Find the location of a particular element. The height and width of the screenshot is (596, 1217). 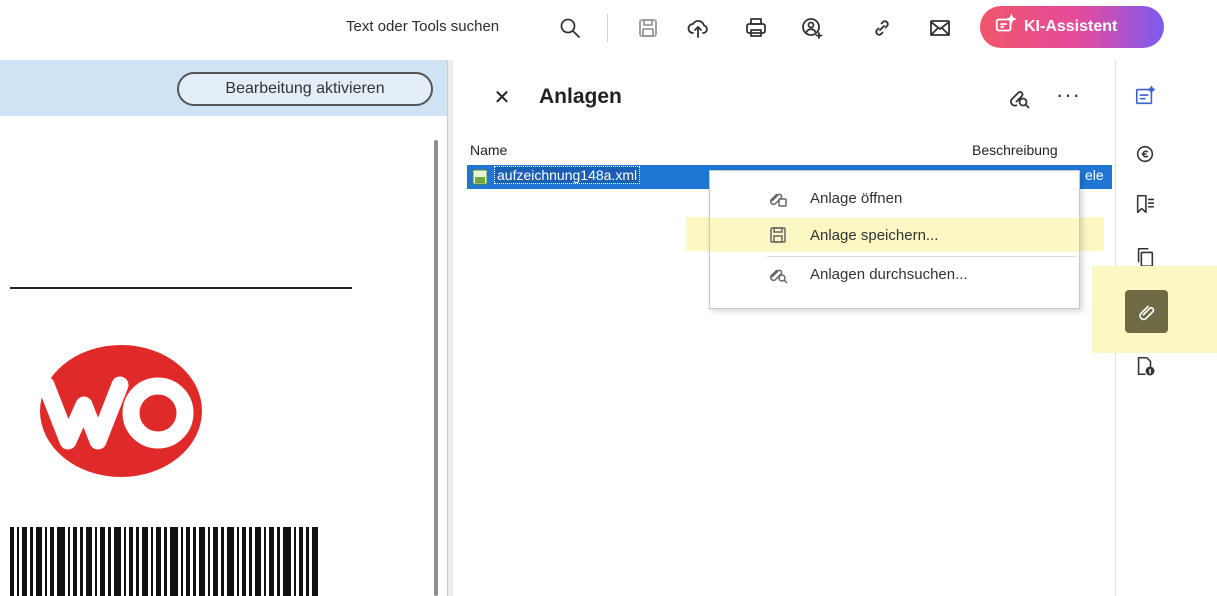

ai-assistant-label: KI-Assistent is located at coordinates (1071, 26).